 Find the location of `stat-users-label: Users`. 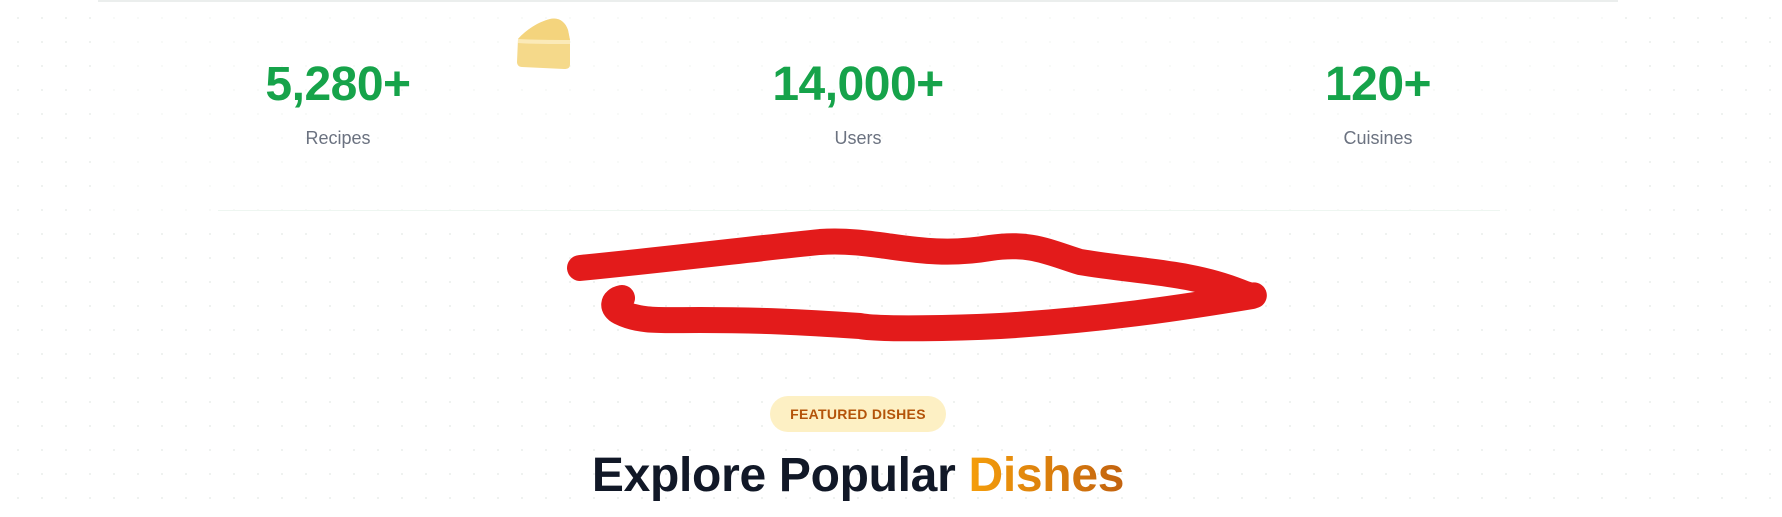

stat-users-label: Users is located at coordinates (858, 138).